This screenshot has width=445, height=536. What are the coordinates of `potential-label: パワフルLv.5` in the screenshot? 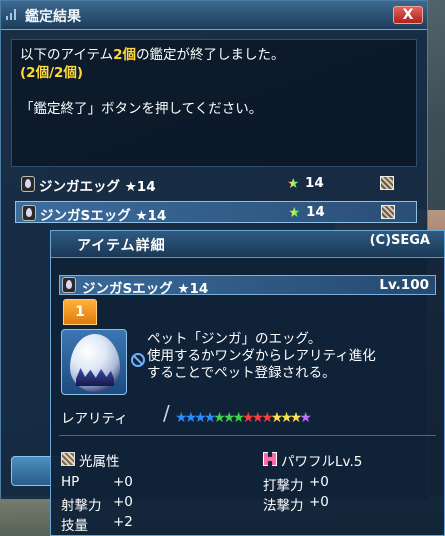 It's located at (322, 462).